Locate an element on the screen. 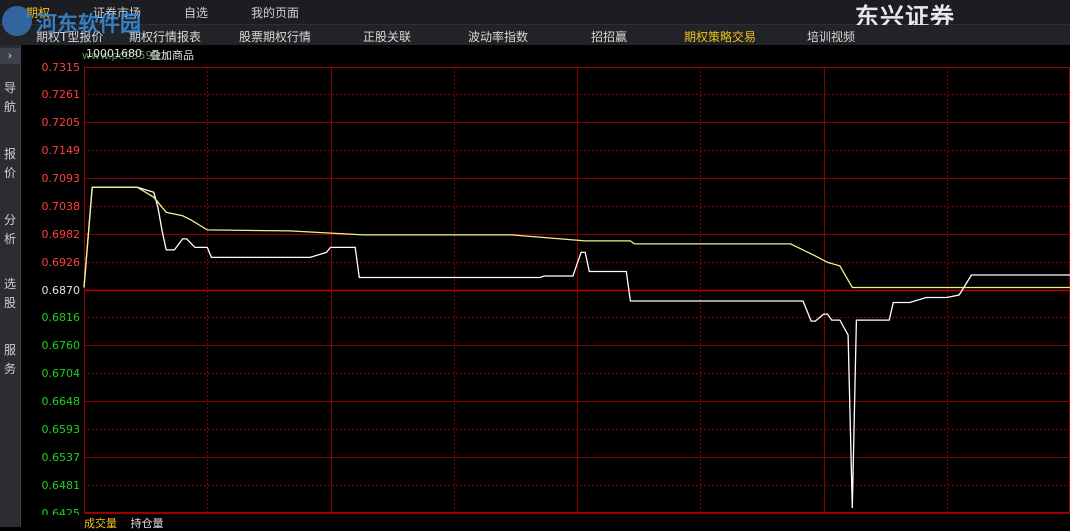 The height and width of the screenshot is (531, 1070). sidebar-item-service: 服务 is located at coordinates (10, 360).